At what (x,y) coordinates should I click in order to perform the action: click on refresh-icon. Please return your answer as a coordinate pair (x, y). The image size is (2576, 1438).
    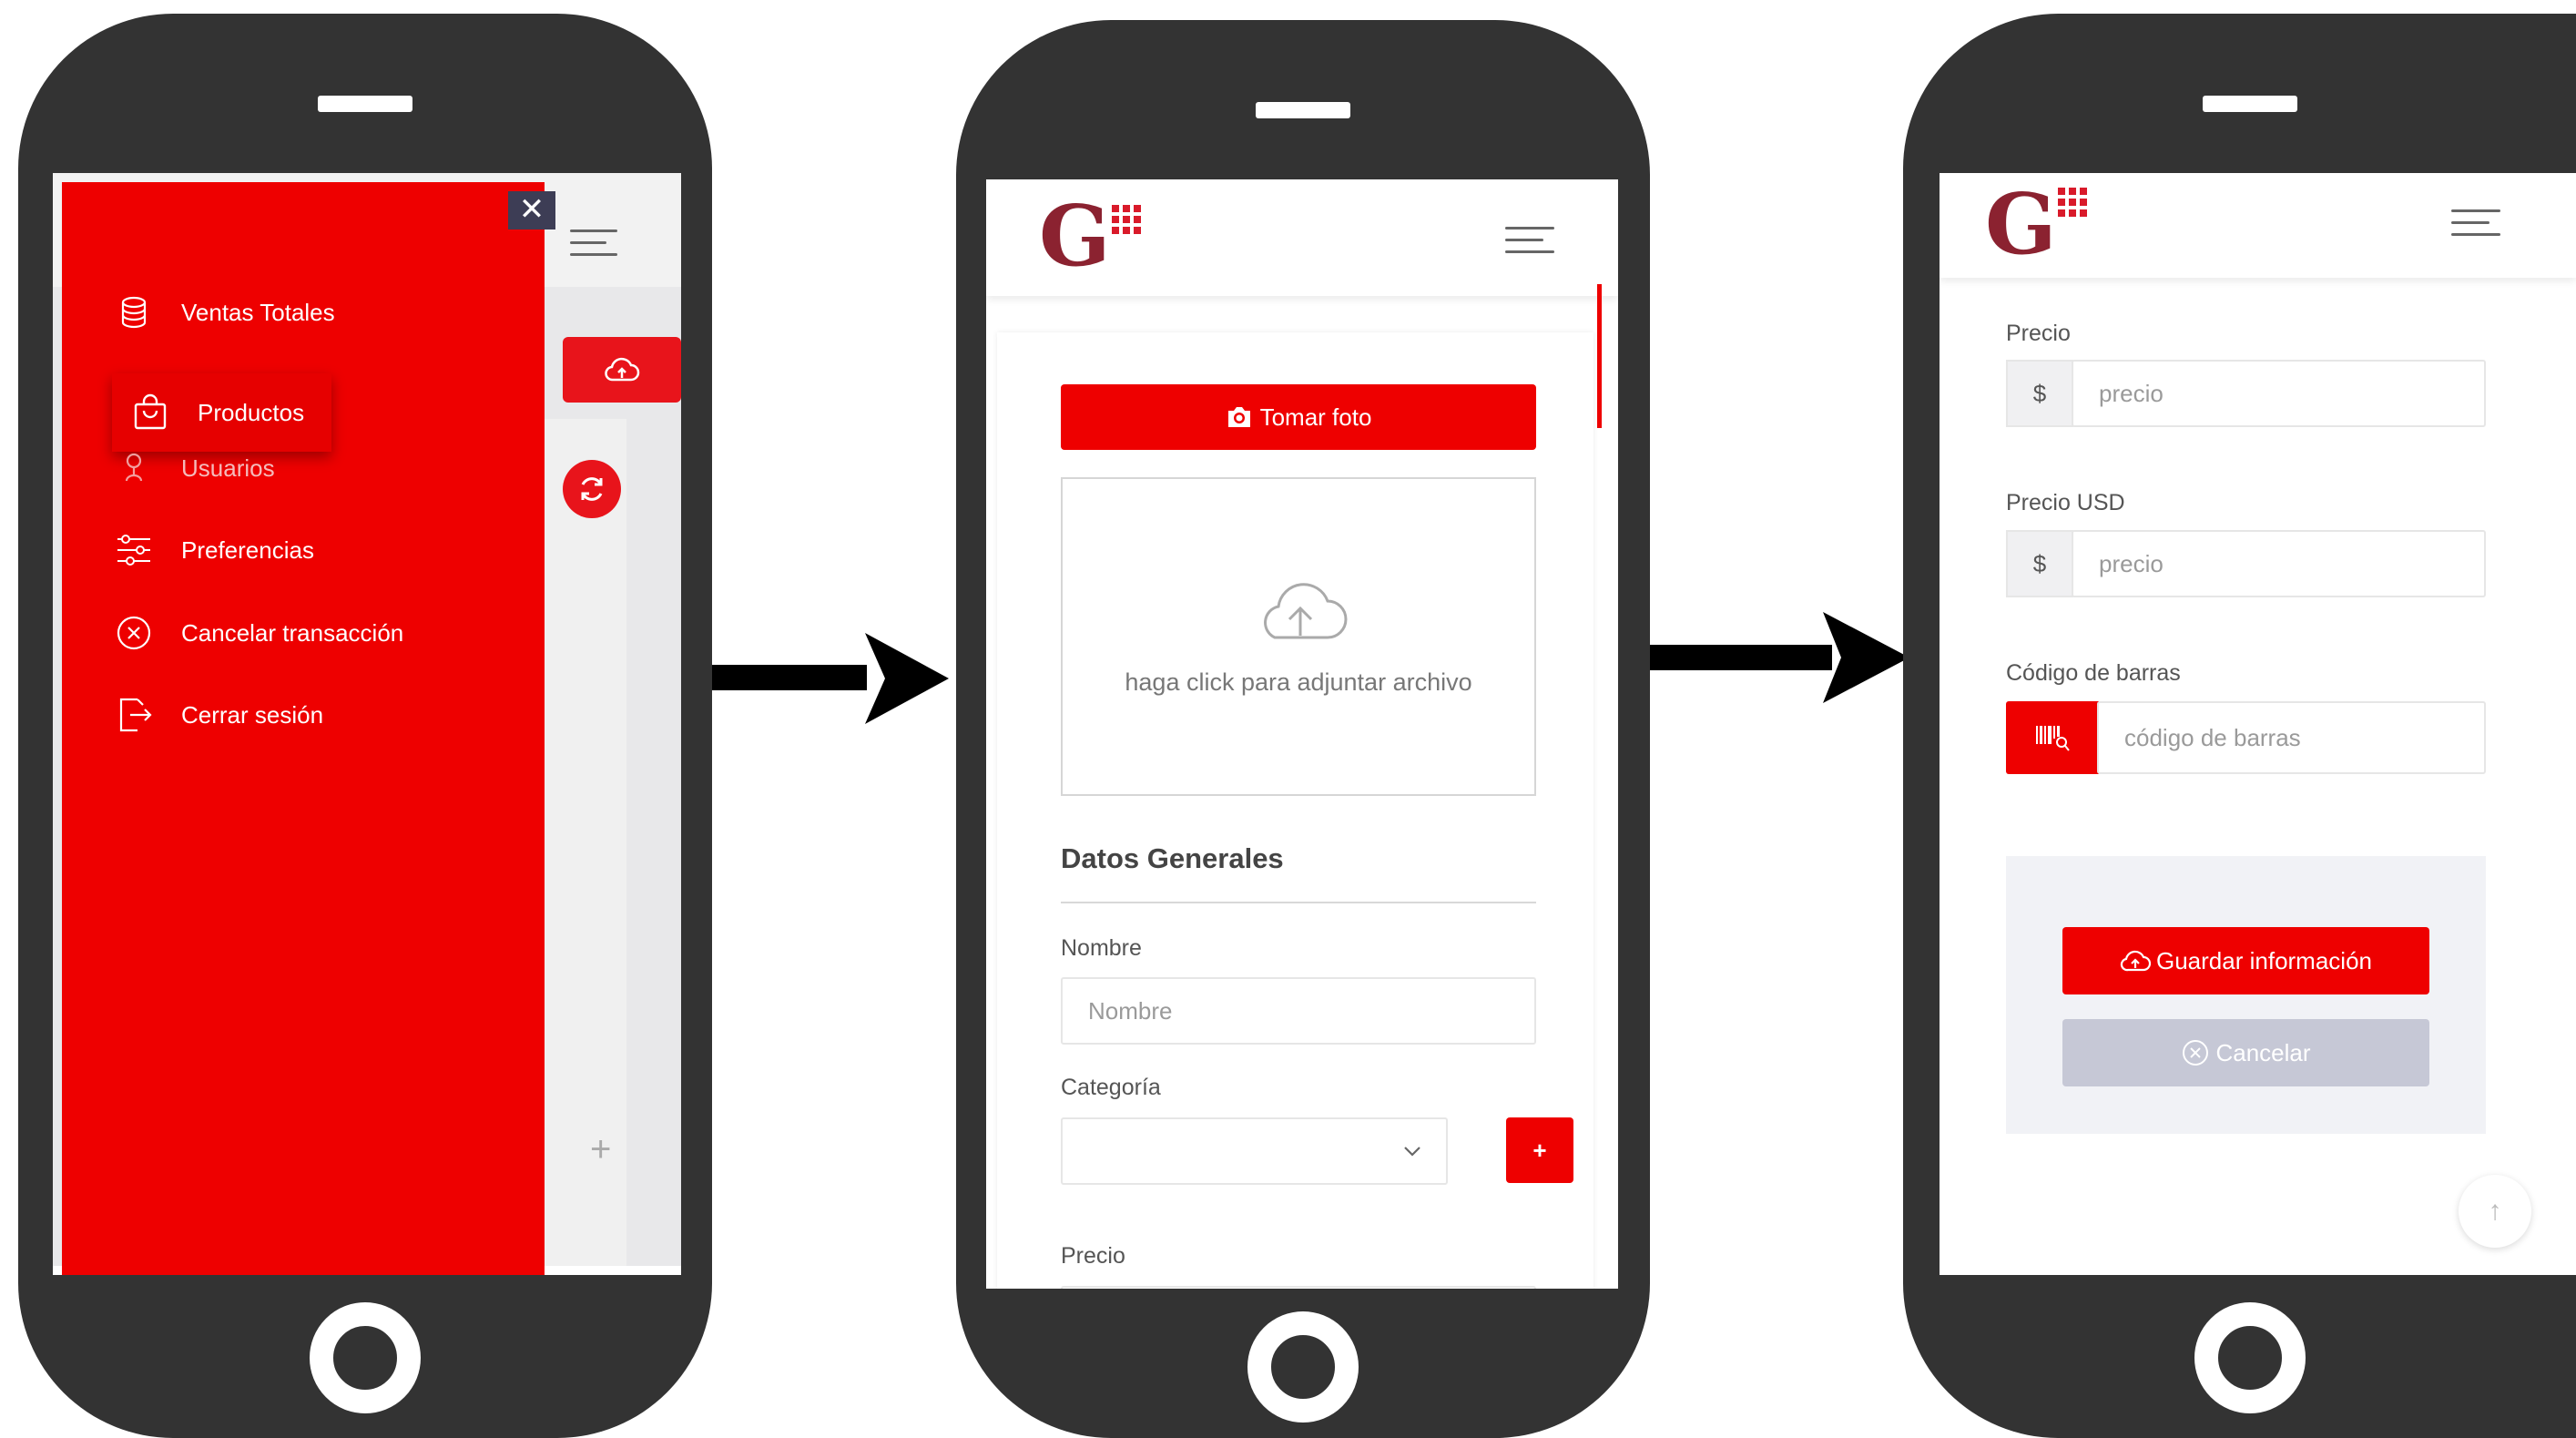
    Looking at the image, I should click on (592, 489).